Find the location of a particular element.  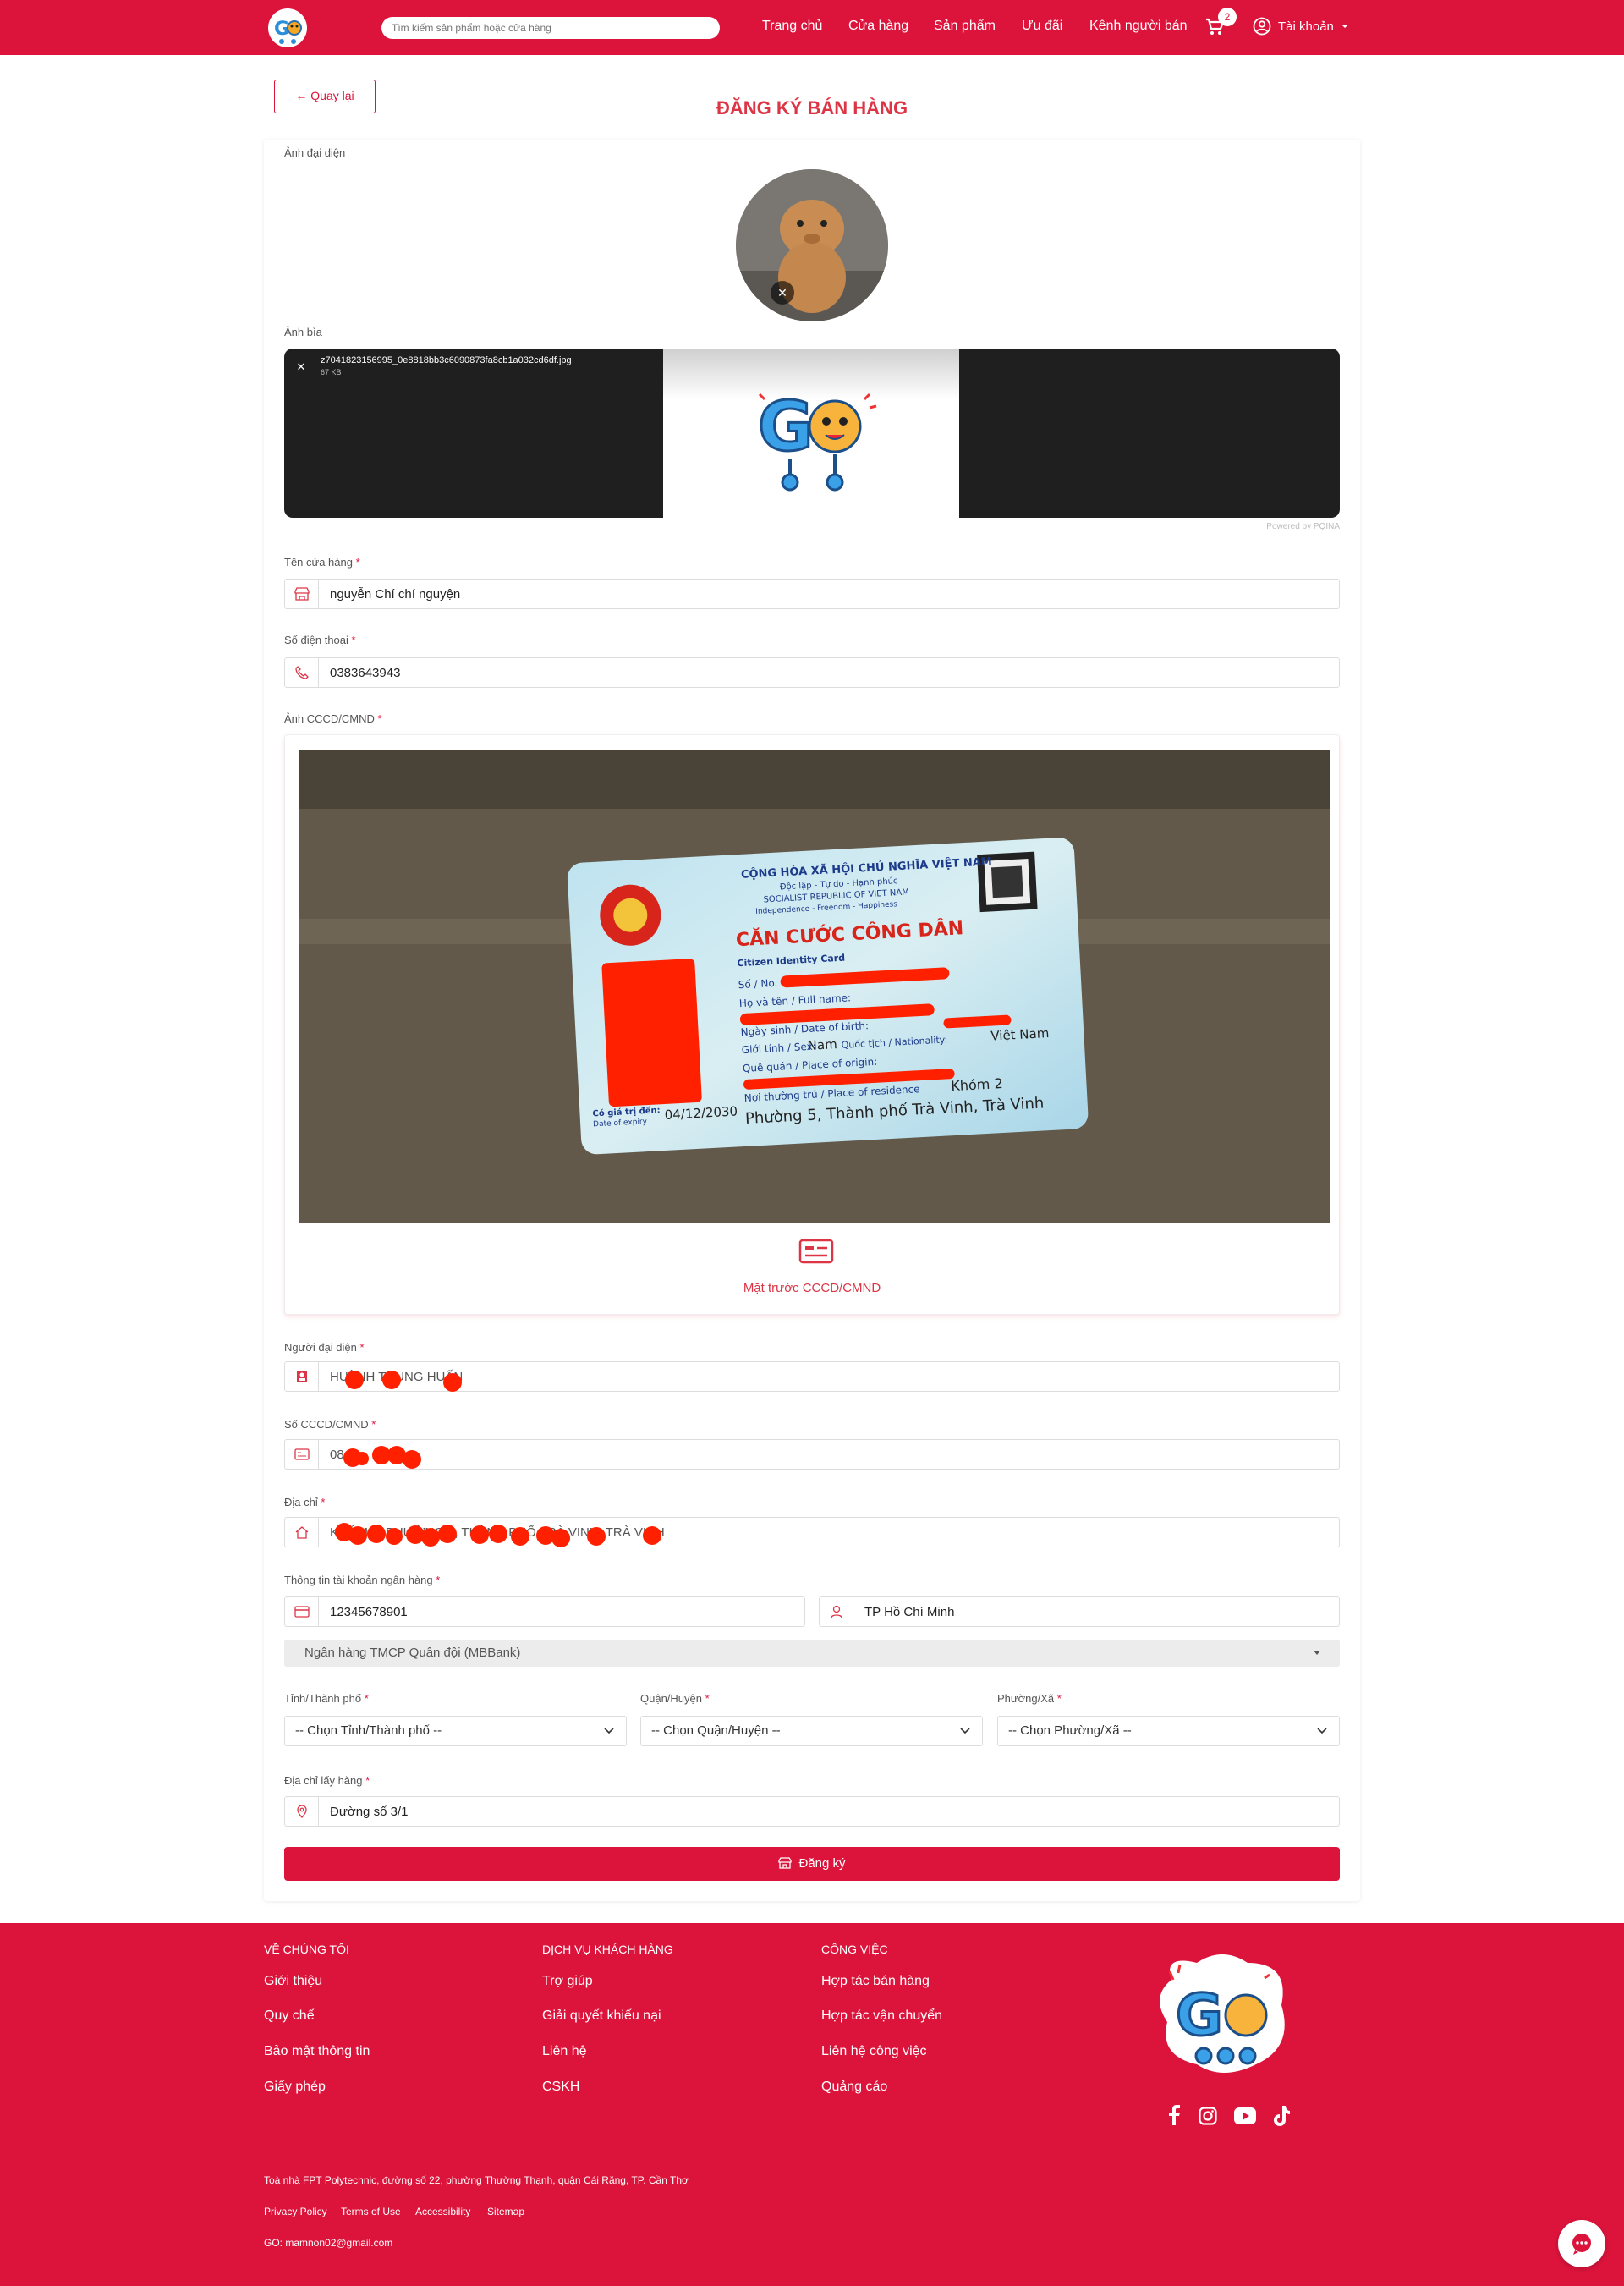

representative-label: Người đại diện * is located at coordinates (325, 1347).